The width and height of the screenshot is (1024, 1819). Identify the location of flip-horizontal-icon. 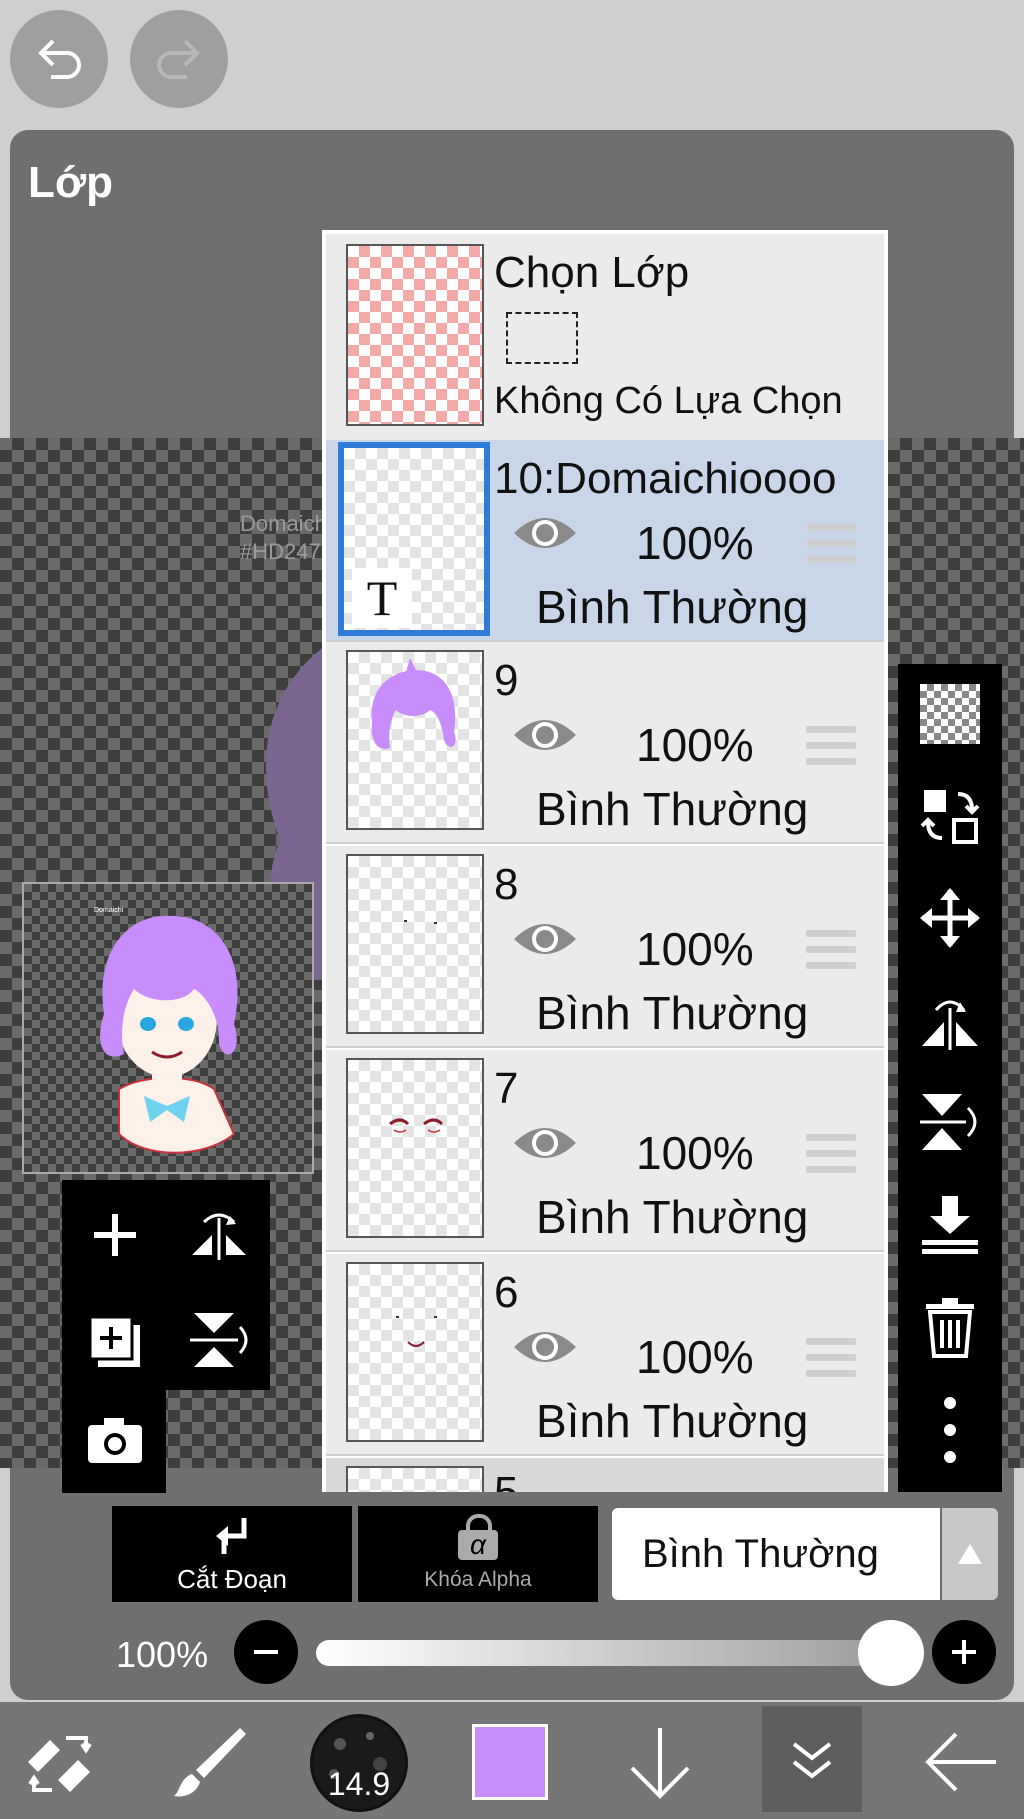
(950, 1025).